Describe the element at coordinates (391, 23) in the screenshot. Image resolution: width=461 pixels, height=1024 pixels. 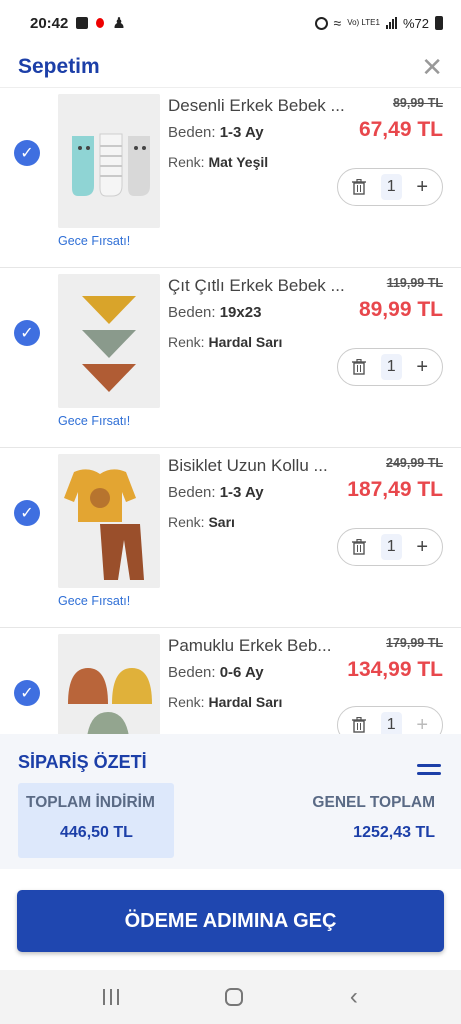
I see `signal-icon` at that location.